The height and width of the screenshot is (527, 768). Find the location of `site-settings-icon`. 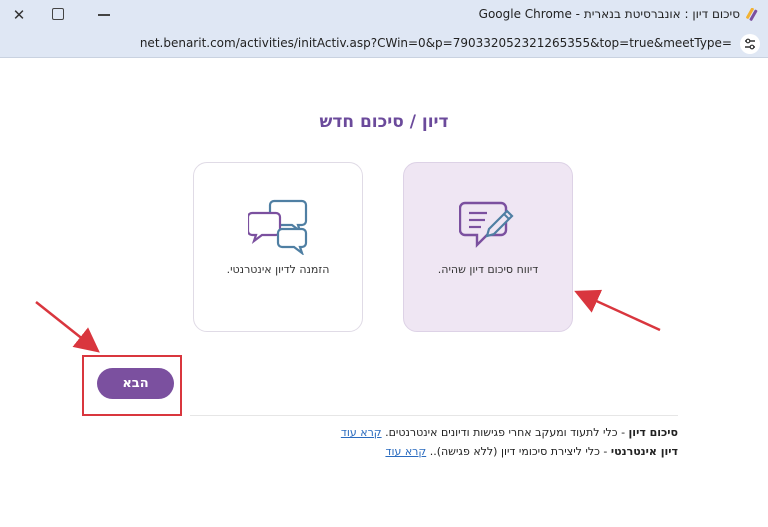

site-settings-icon is located at coordinates (750, 44).